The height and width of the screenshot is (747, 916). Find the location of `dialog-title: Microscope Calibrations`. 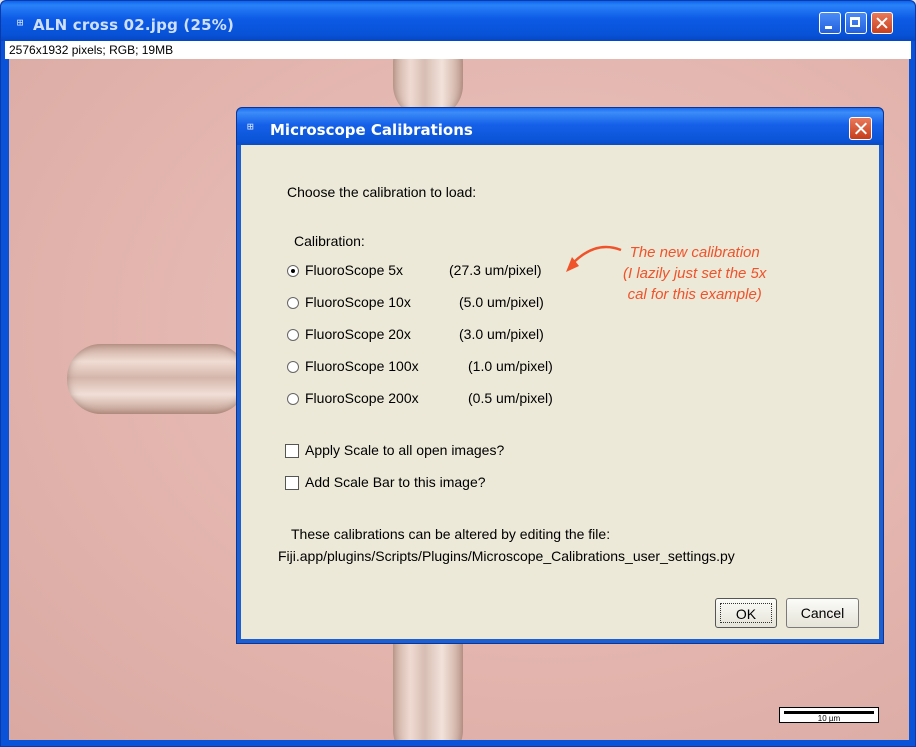

dialog-title: Microscope Calibrations is located at coordinates (371, 130).